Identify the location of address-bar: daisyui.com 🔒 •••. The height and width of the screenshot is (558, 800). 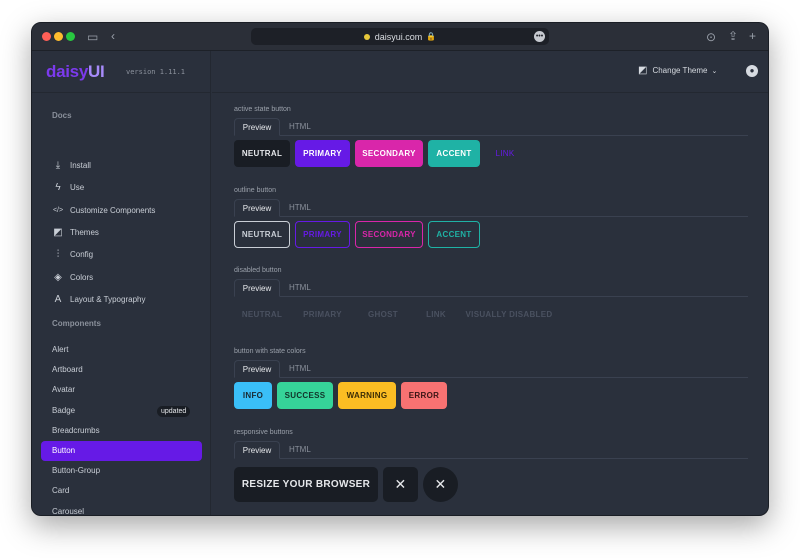
(400, 36).